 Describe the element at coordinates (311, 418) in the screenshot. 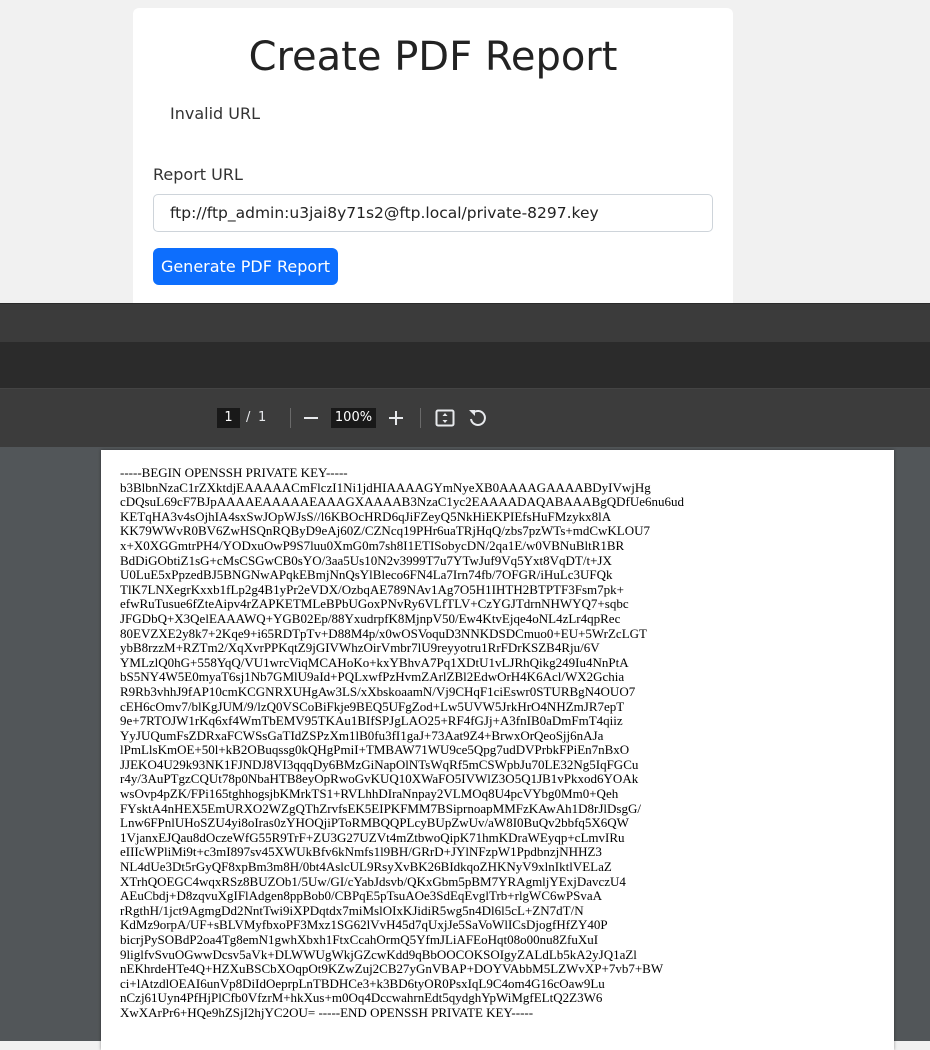

I see `minus-icon` at that location.